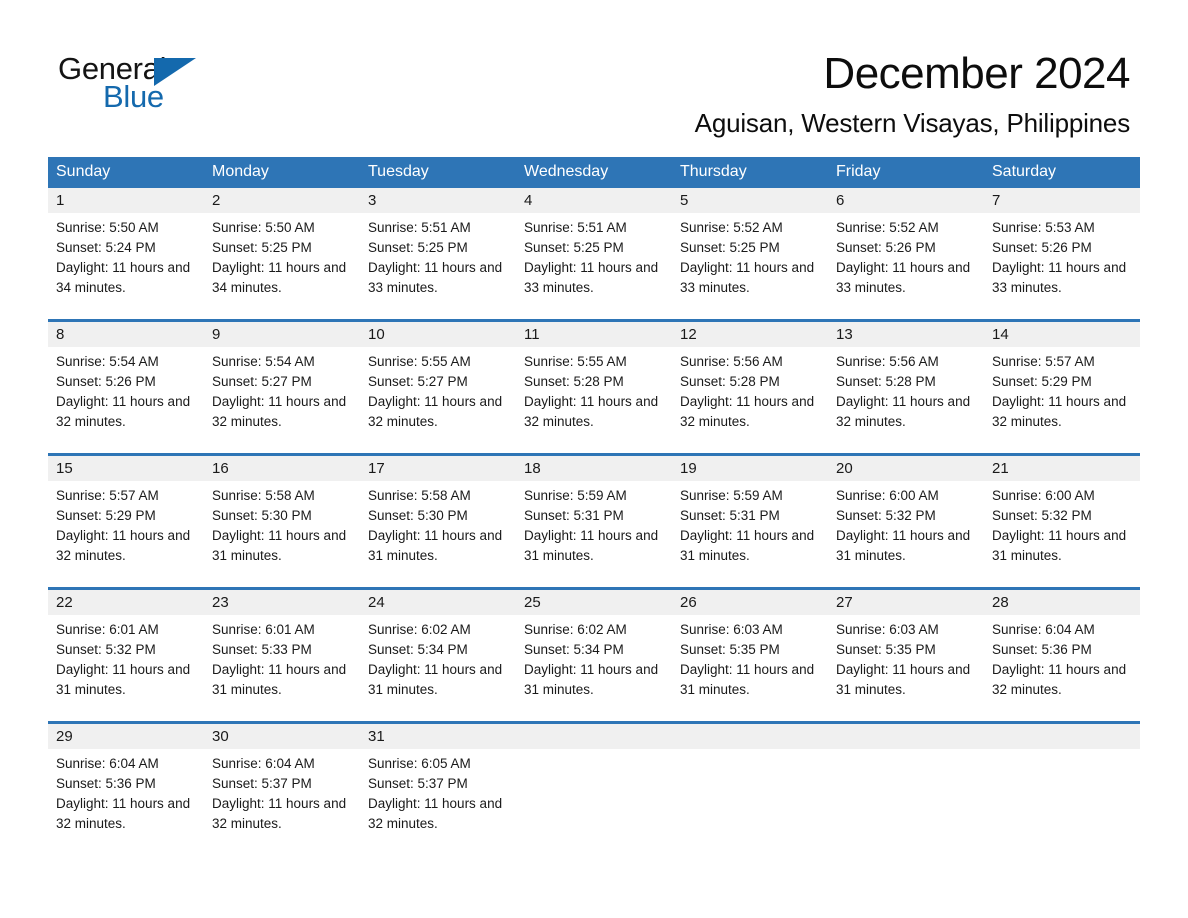 This screenshot has width=1188, height=918. Describe the element at coordinates (594, 736) in the screenshot. I see `day-number` at that location.